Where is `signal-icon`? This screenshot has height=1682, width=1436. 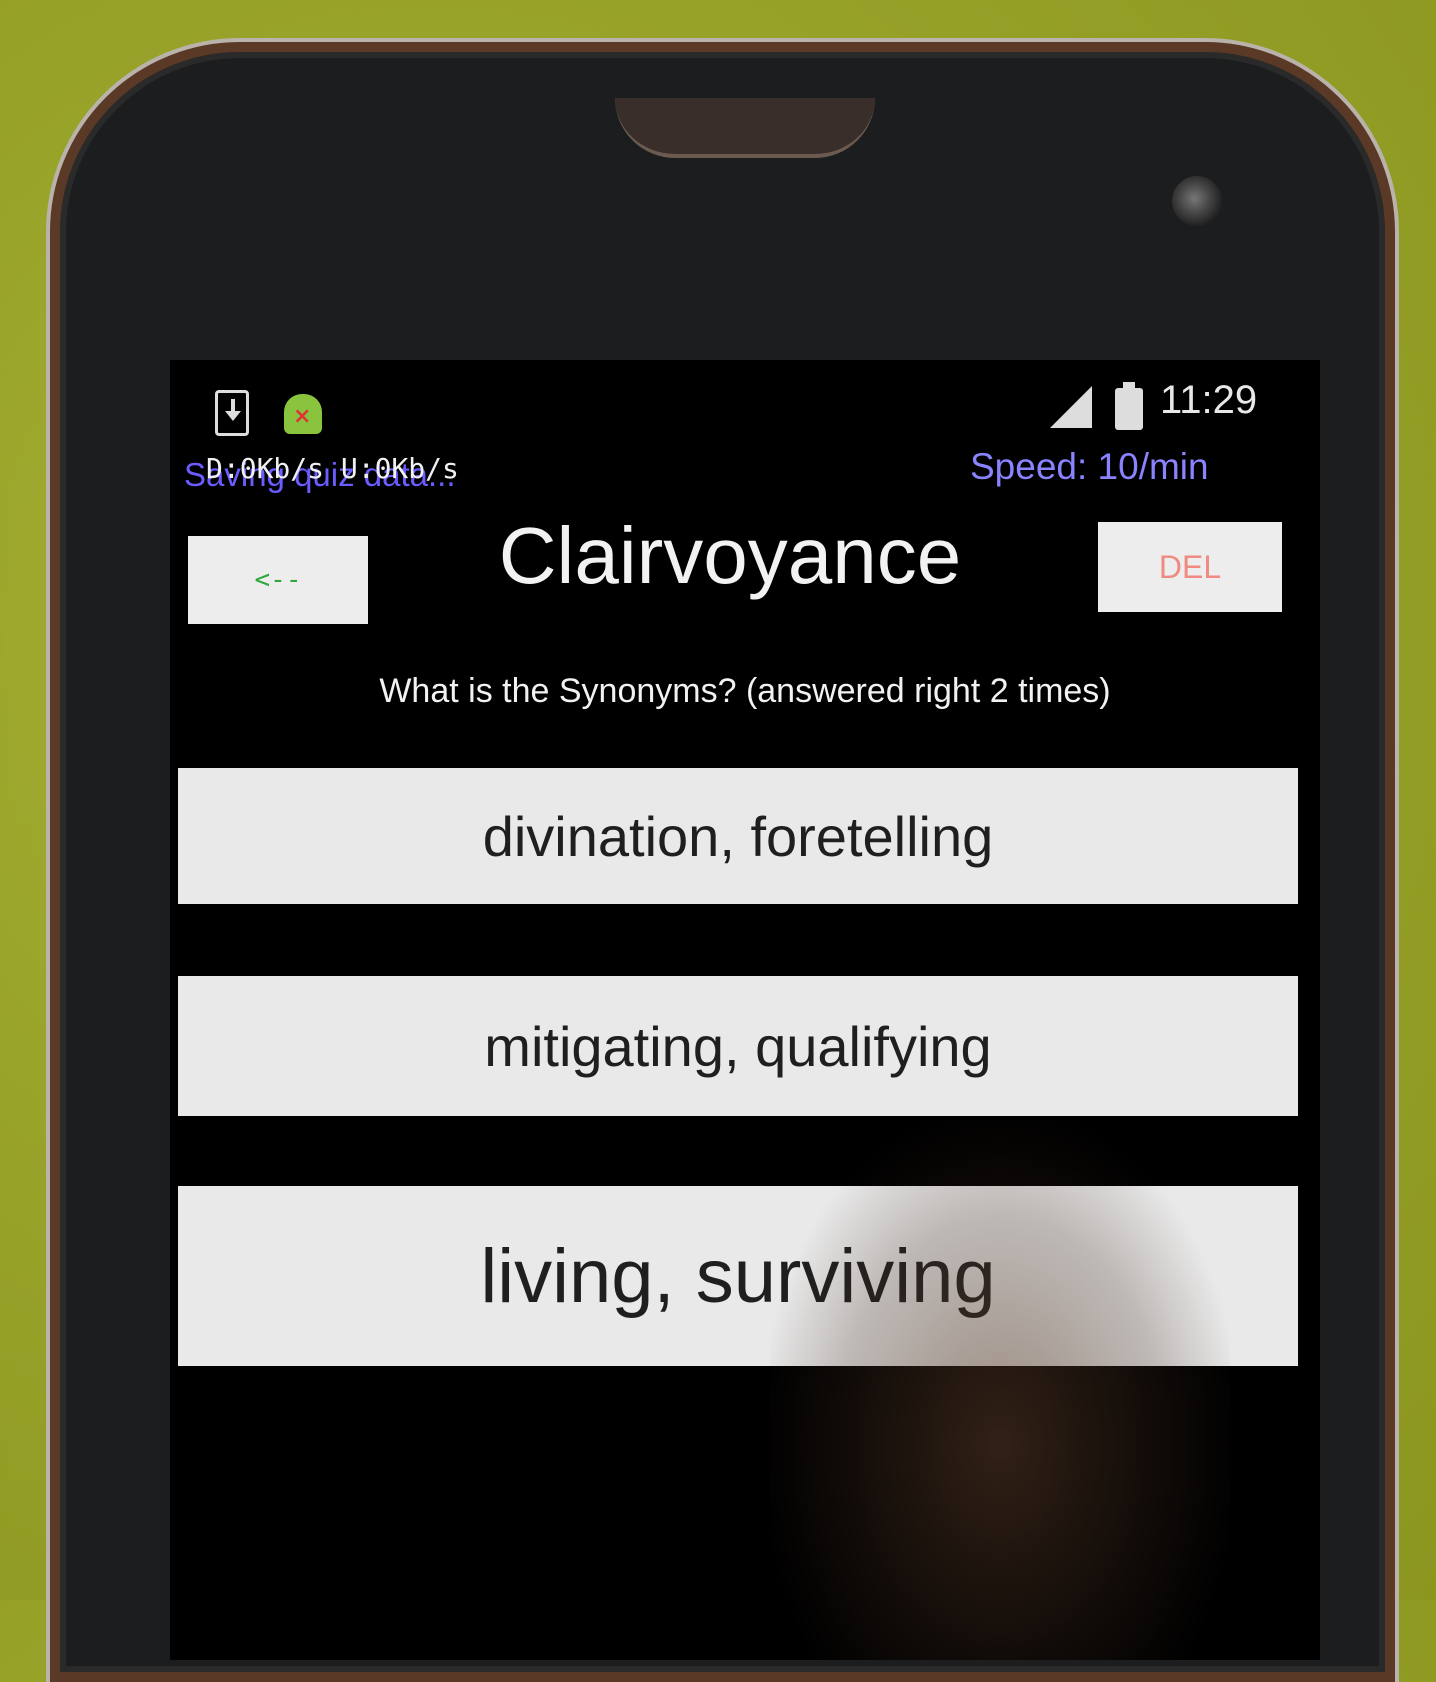 signal-icon is located at coordinates (1071, 407).